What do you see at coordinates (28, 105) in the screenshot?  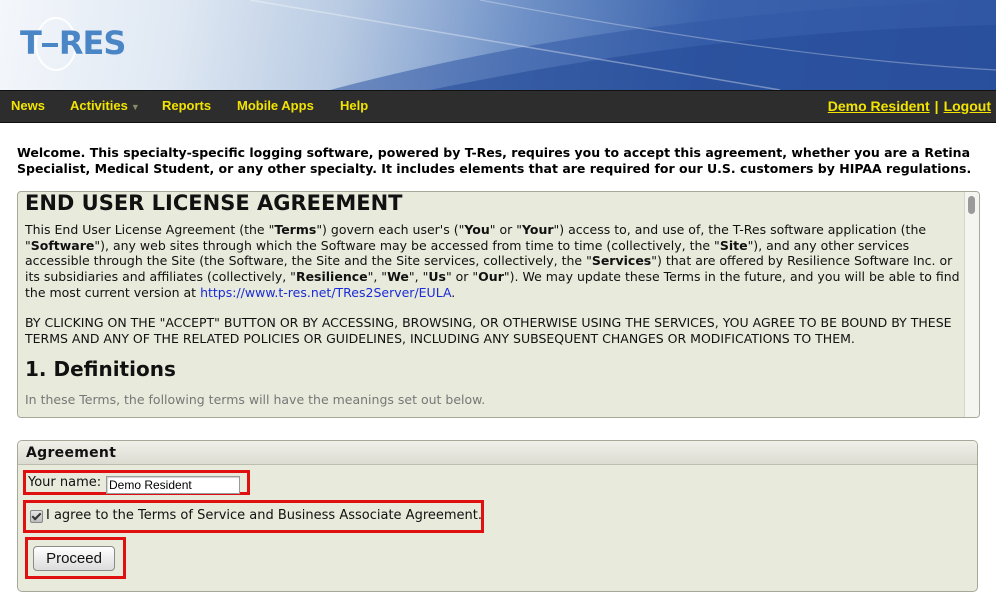 I see `nav-item-news: News` at bounding box center [28, 105].